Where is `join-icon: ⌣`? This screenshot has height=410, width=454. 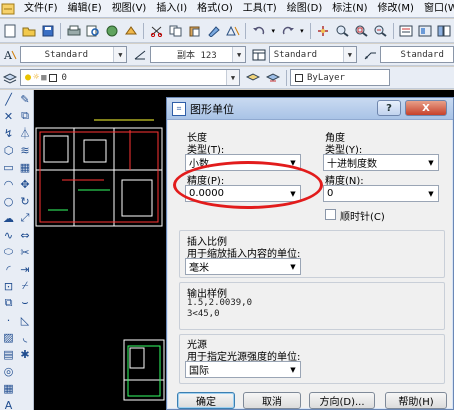
join-icon: ⌣ is located at coordinates (25, 303).